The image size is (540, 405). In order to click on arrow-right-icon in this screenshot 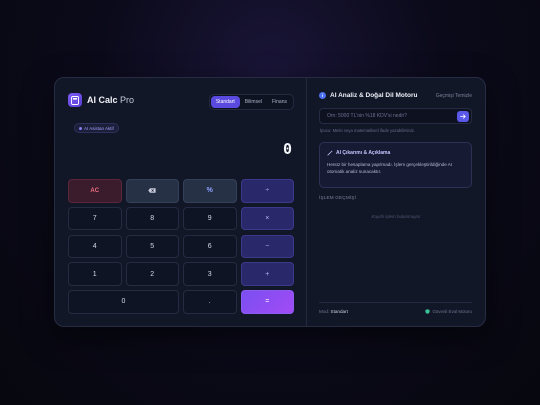, I will do `click(463, 116)`.